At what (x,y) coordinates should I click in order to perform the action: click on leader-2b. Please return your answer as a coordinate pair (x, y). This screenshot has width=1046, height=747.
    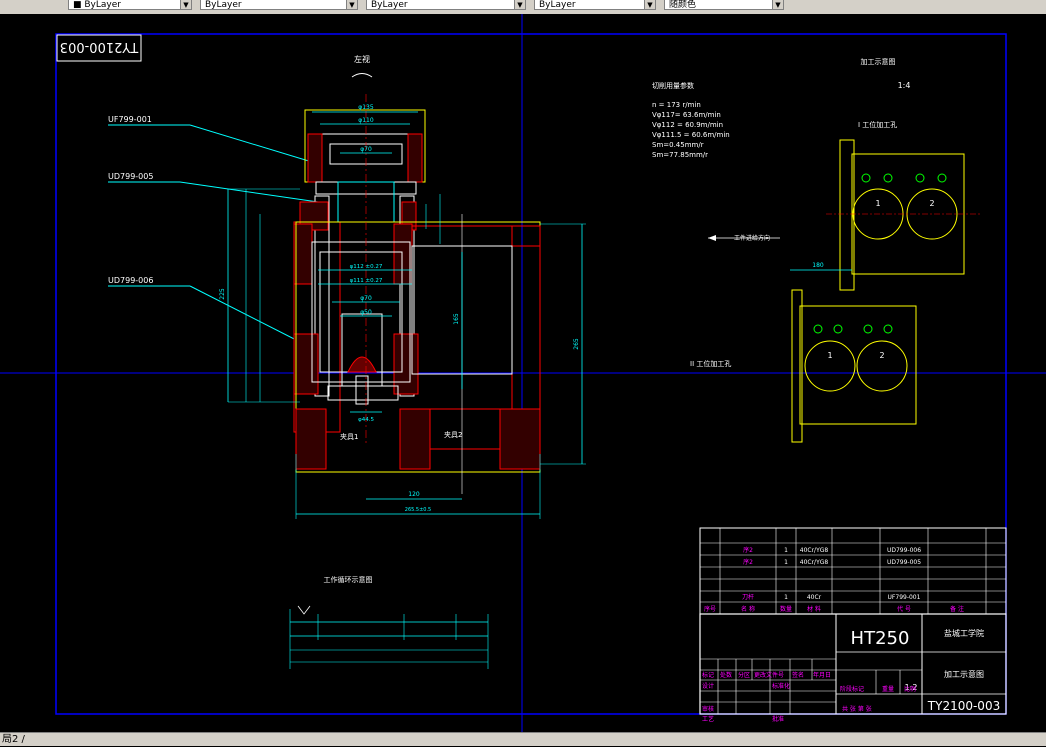
    Looking at the image, I should click on (249, 192).